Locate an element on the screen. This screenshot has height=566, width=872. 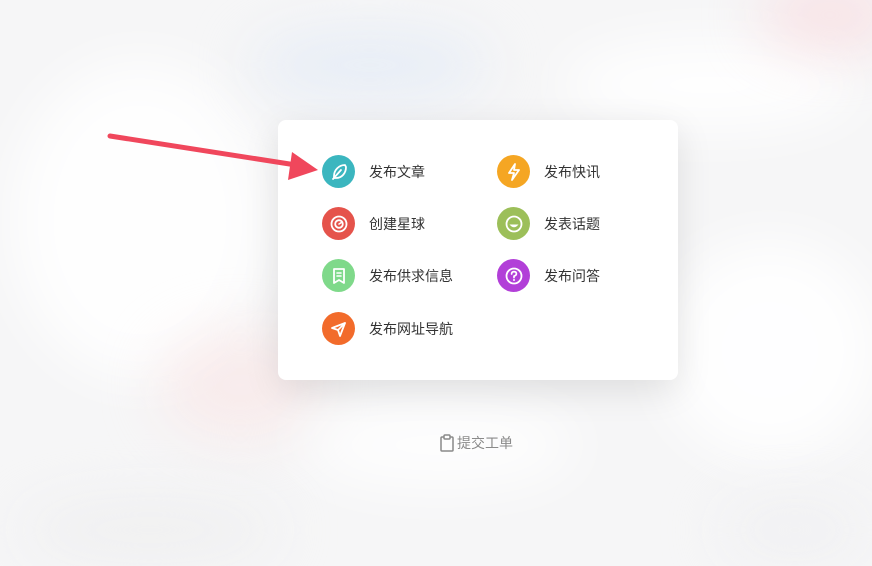
menu-item-label: 发布文章 is located at coordinates (397, 172).